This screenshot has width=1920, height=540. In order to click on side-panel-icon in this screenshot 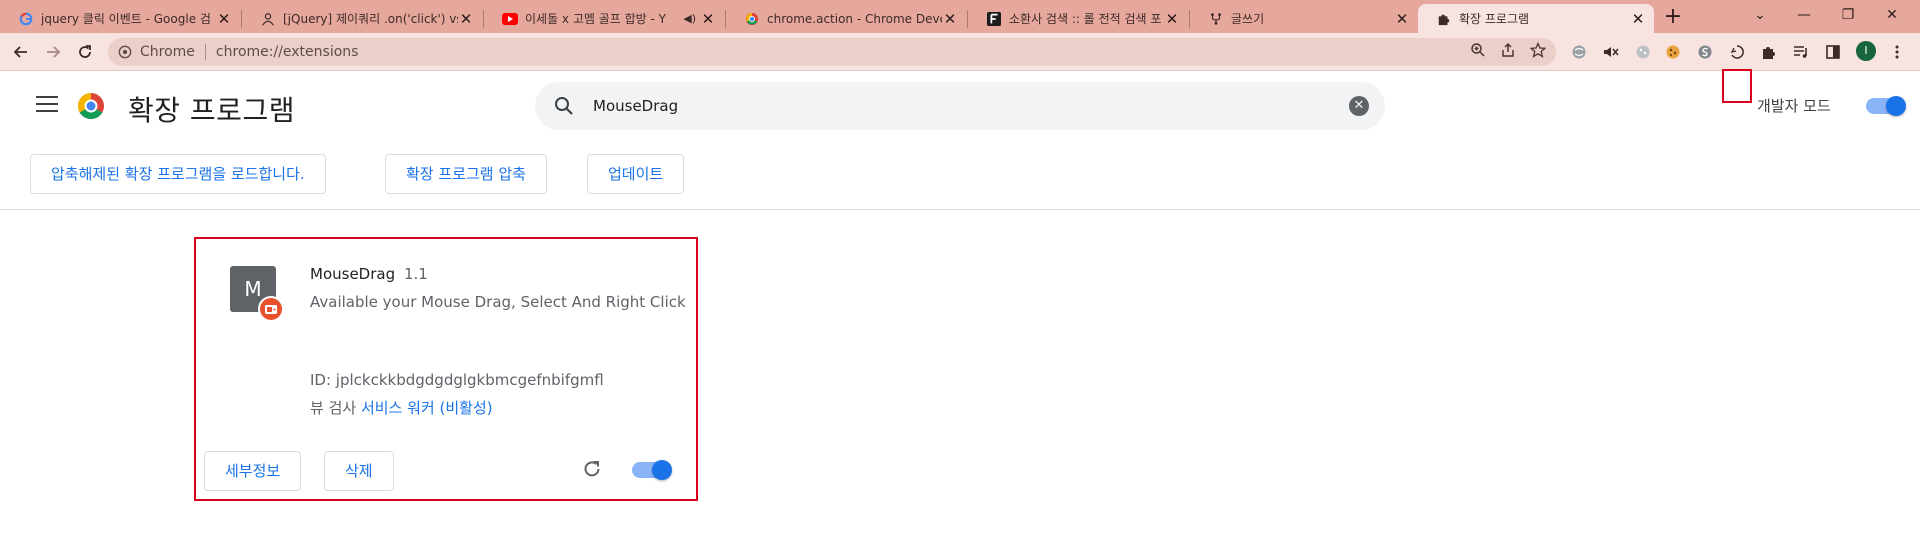, I will do `click(1833, 52)`.